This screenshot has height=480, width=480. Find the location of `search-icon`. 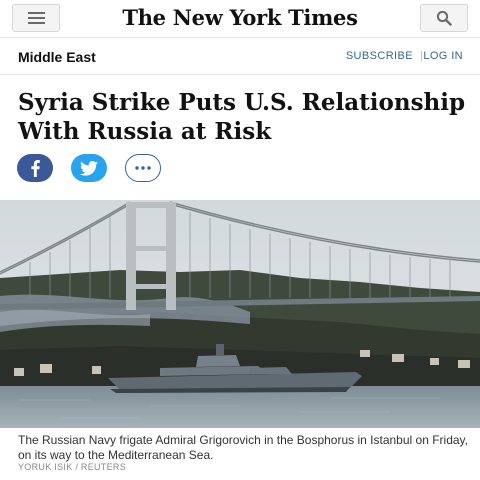

search-icon is located at coordinates (444, 18).